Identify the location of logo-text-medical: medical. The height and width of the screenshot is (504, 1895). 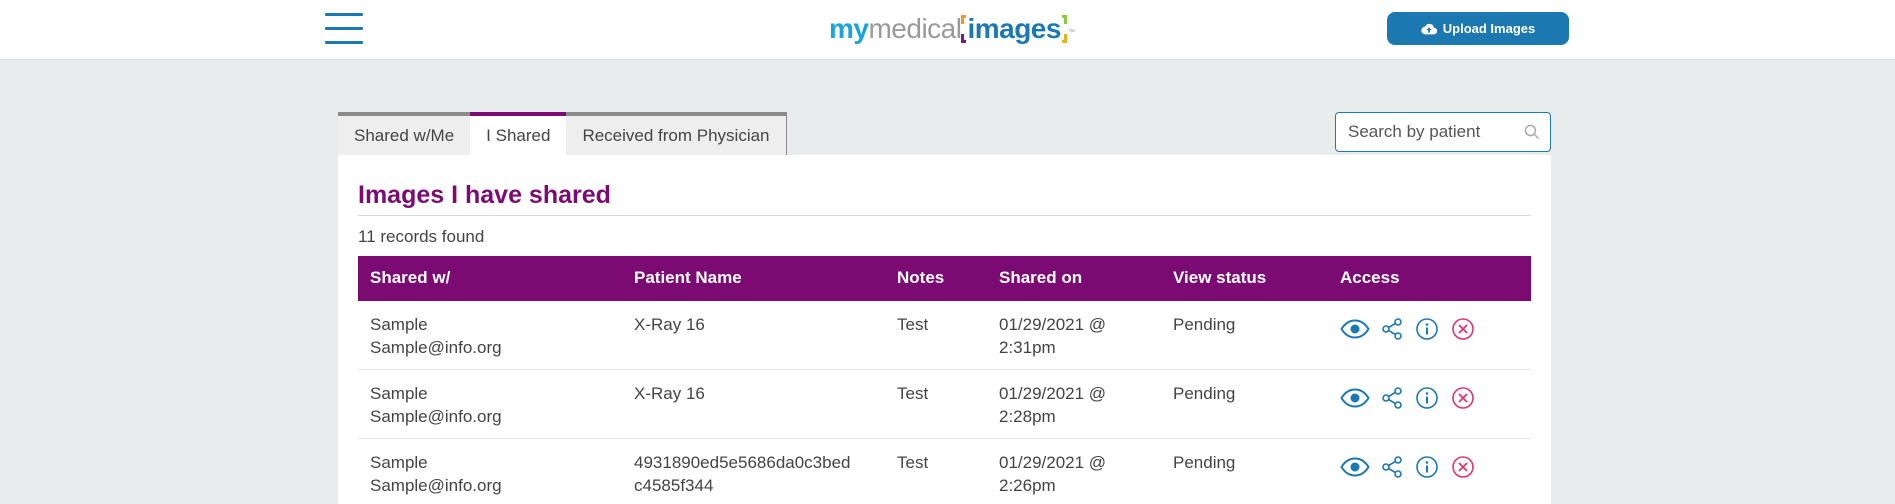
(915, 28).